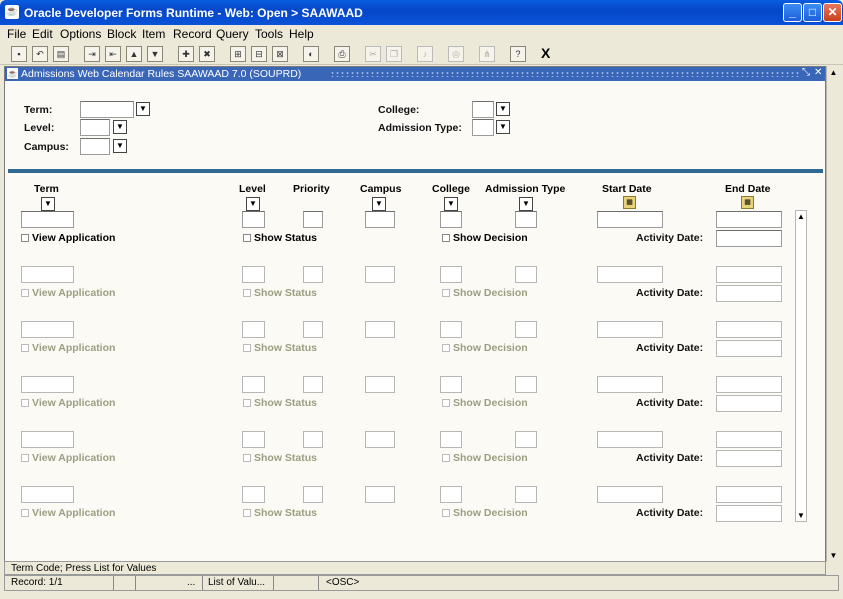 The height and width of the screenshot is (599, 843). I want to click on key-campus-dropdown: ▼, so click(120, 146).